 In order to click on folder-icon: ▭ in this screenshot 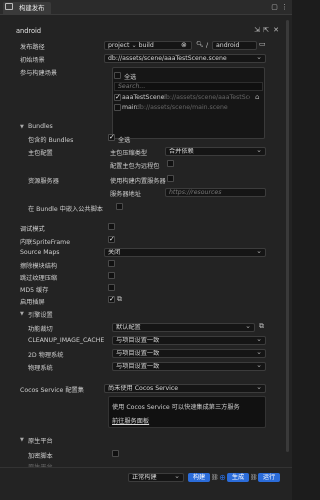, I will do `click(262, 44)`.